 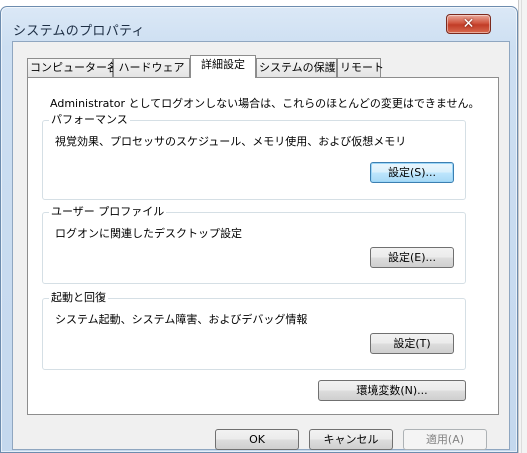 I want to click on background-window-edge, so click(x=522, y=226).